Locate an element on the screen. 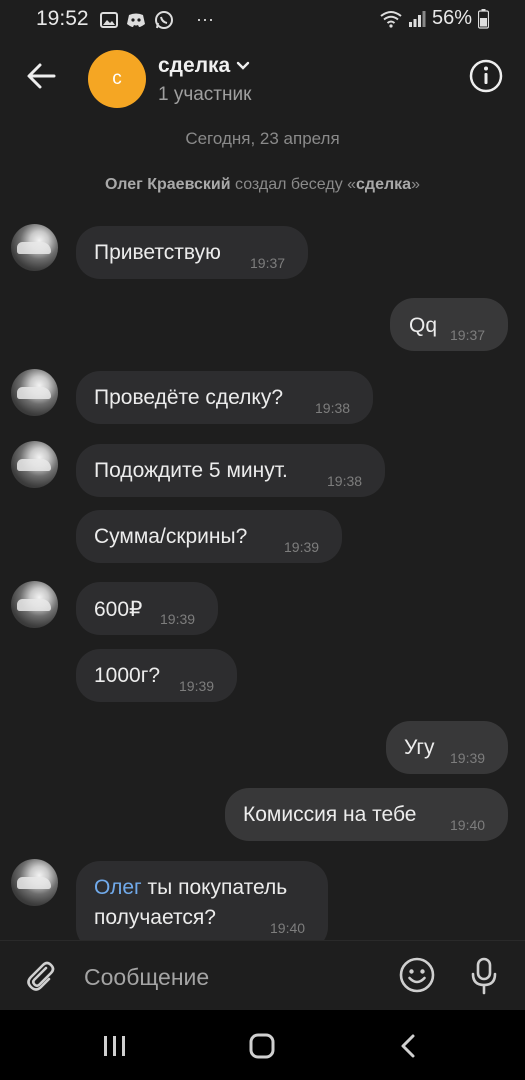 This screenshot has width=525, height=1080. user-mention: Олег is located at coordinates (118, 887).